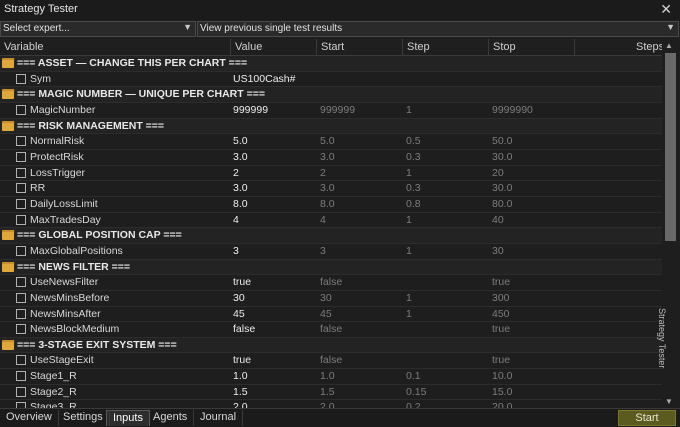 This screenshot has width=680, height=427. I want to click on param-stop: 30.0, so click(502, 188).